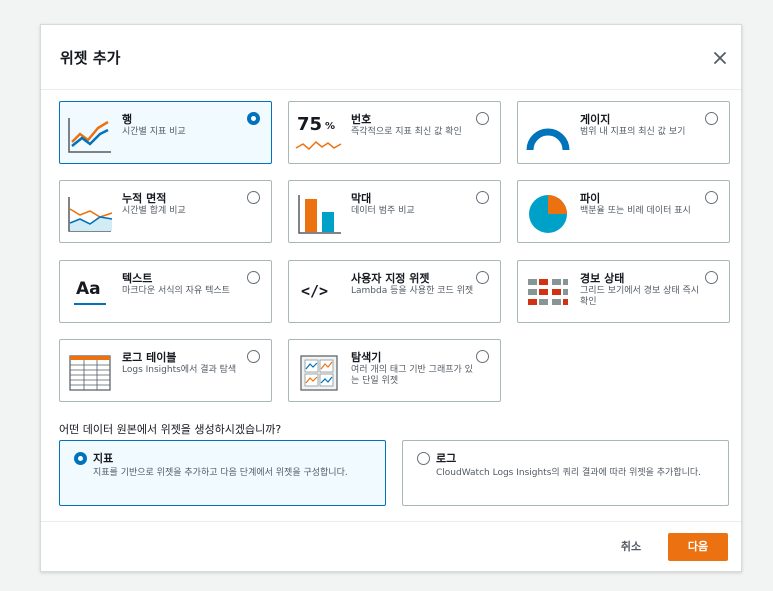  What do you see at coordinates (383, 211) in the screenshot?
I see `widget-description: 데이터 범주 비교` at bounding box center [383, 211].